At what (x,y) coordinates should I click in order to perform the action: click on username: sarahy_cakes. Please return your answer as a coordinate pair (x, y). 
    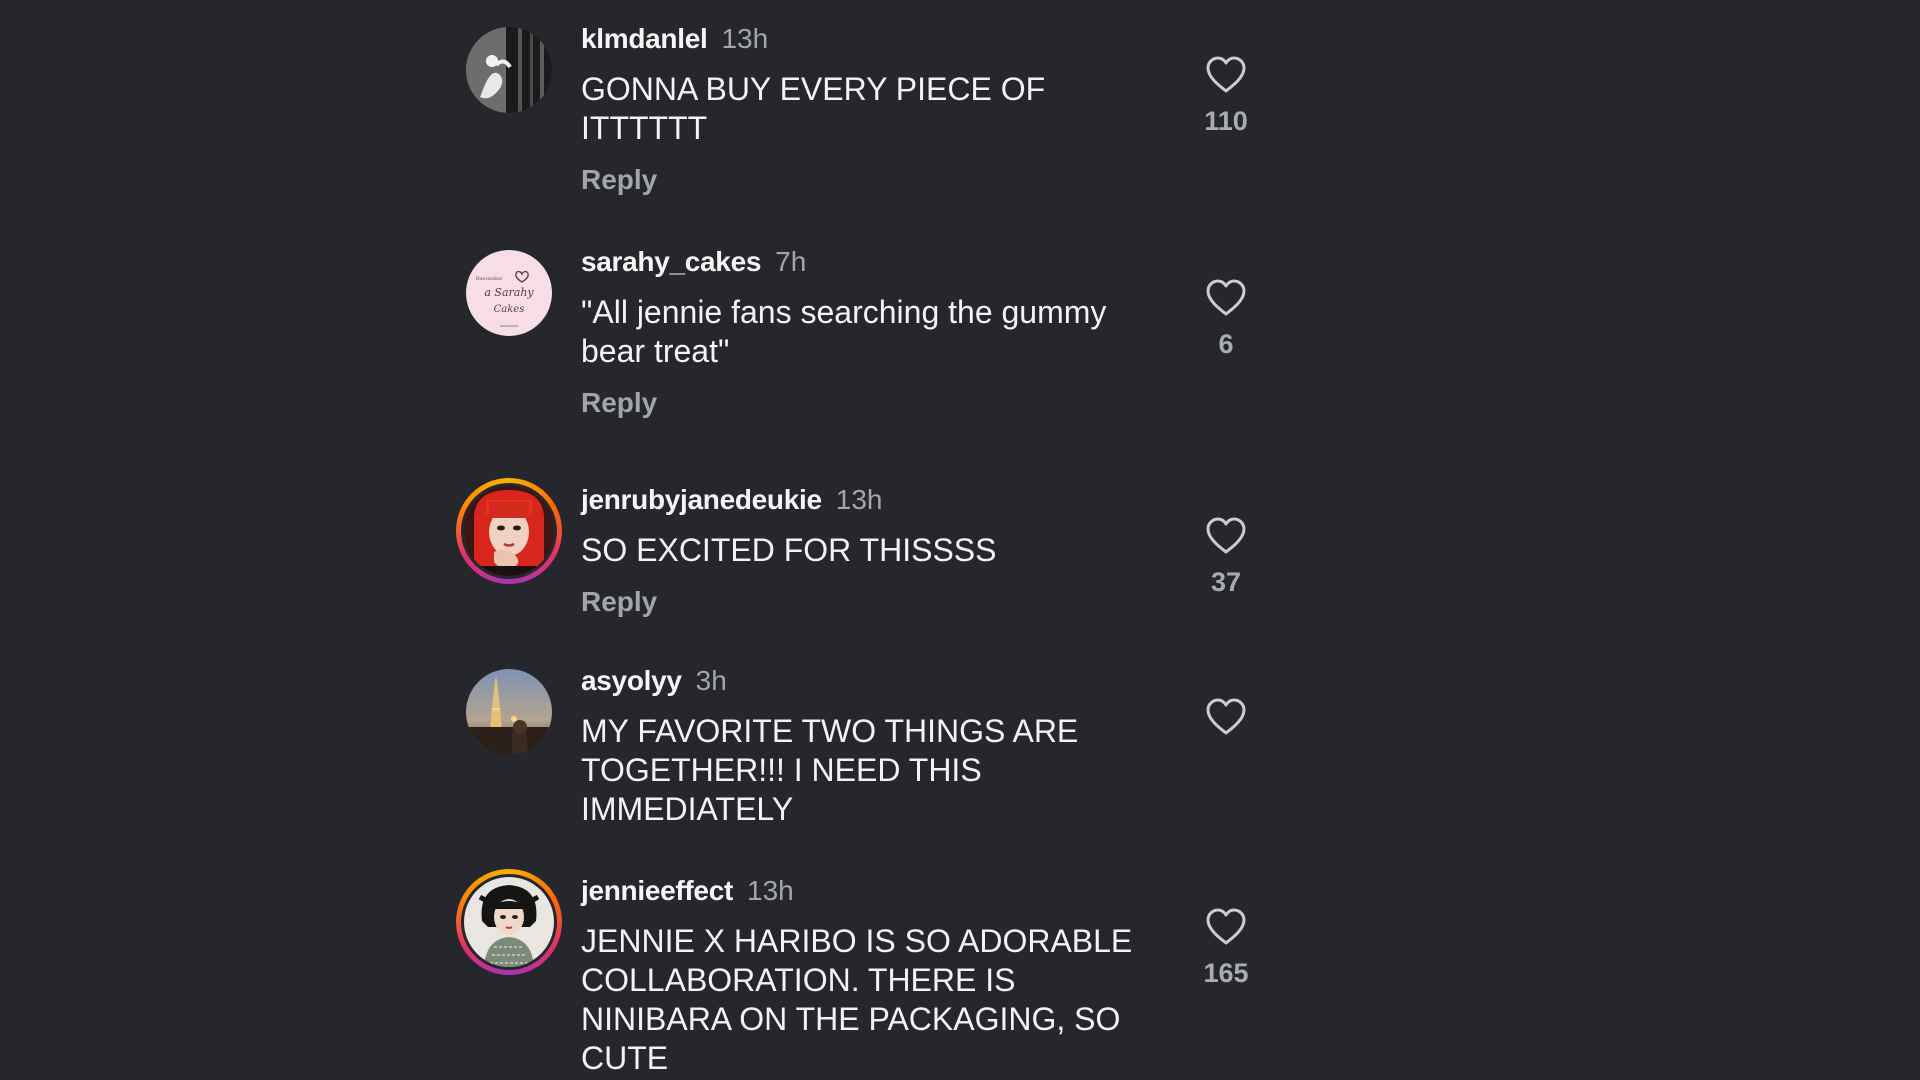
    Looking at the image, I should click on (671, 261).